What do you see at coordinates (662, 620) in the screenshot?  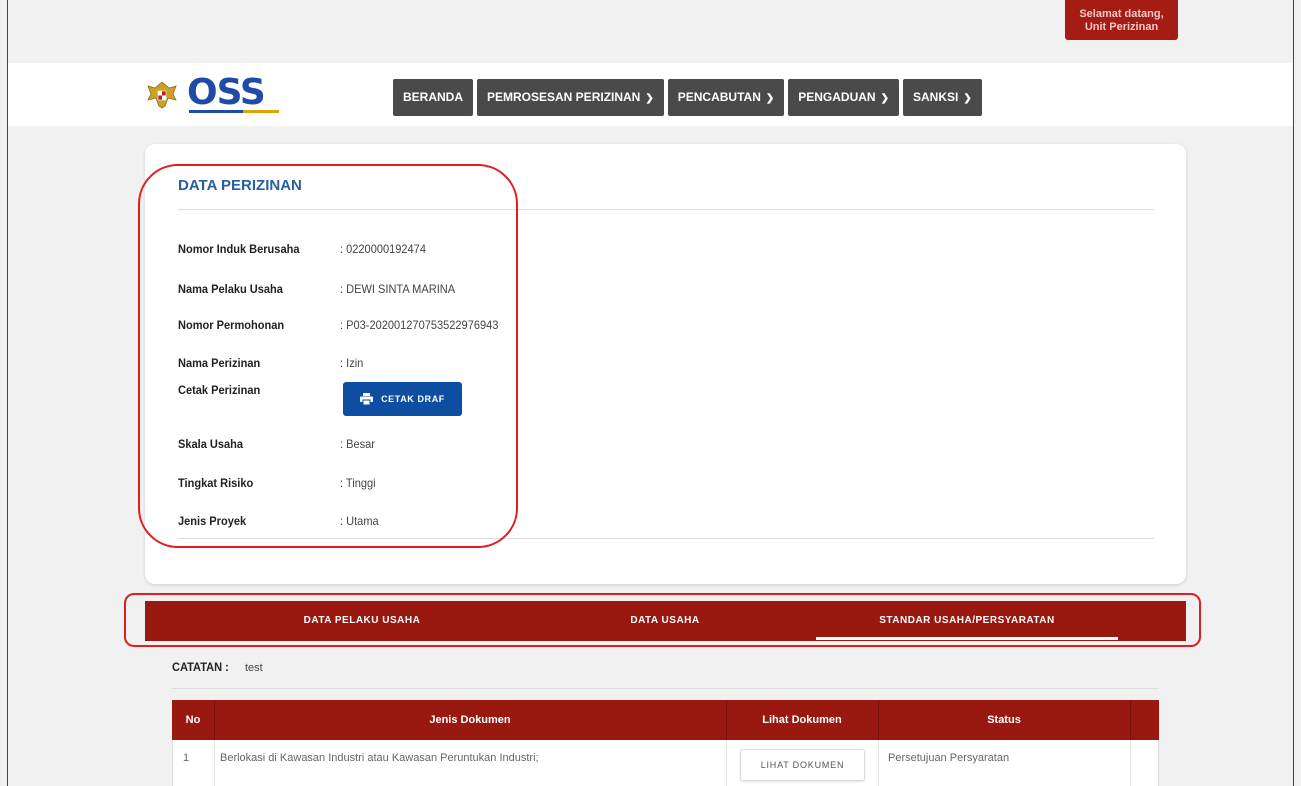 I see `annotation-highlight-tabs` at bounding box center [662, 620].